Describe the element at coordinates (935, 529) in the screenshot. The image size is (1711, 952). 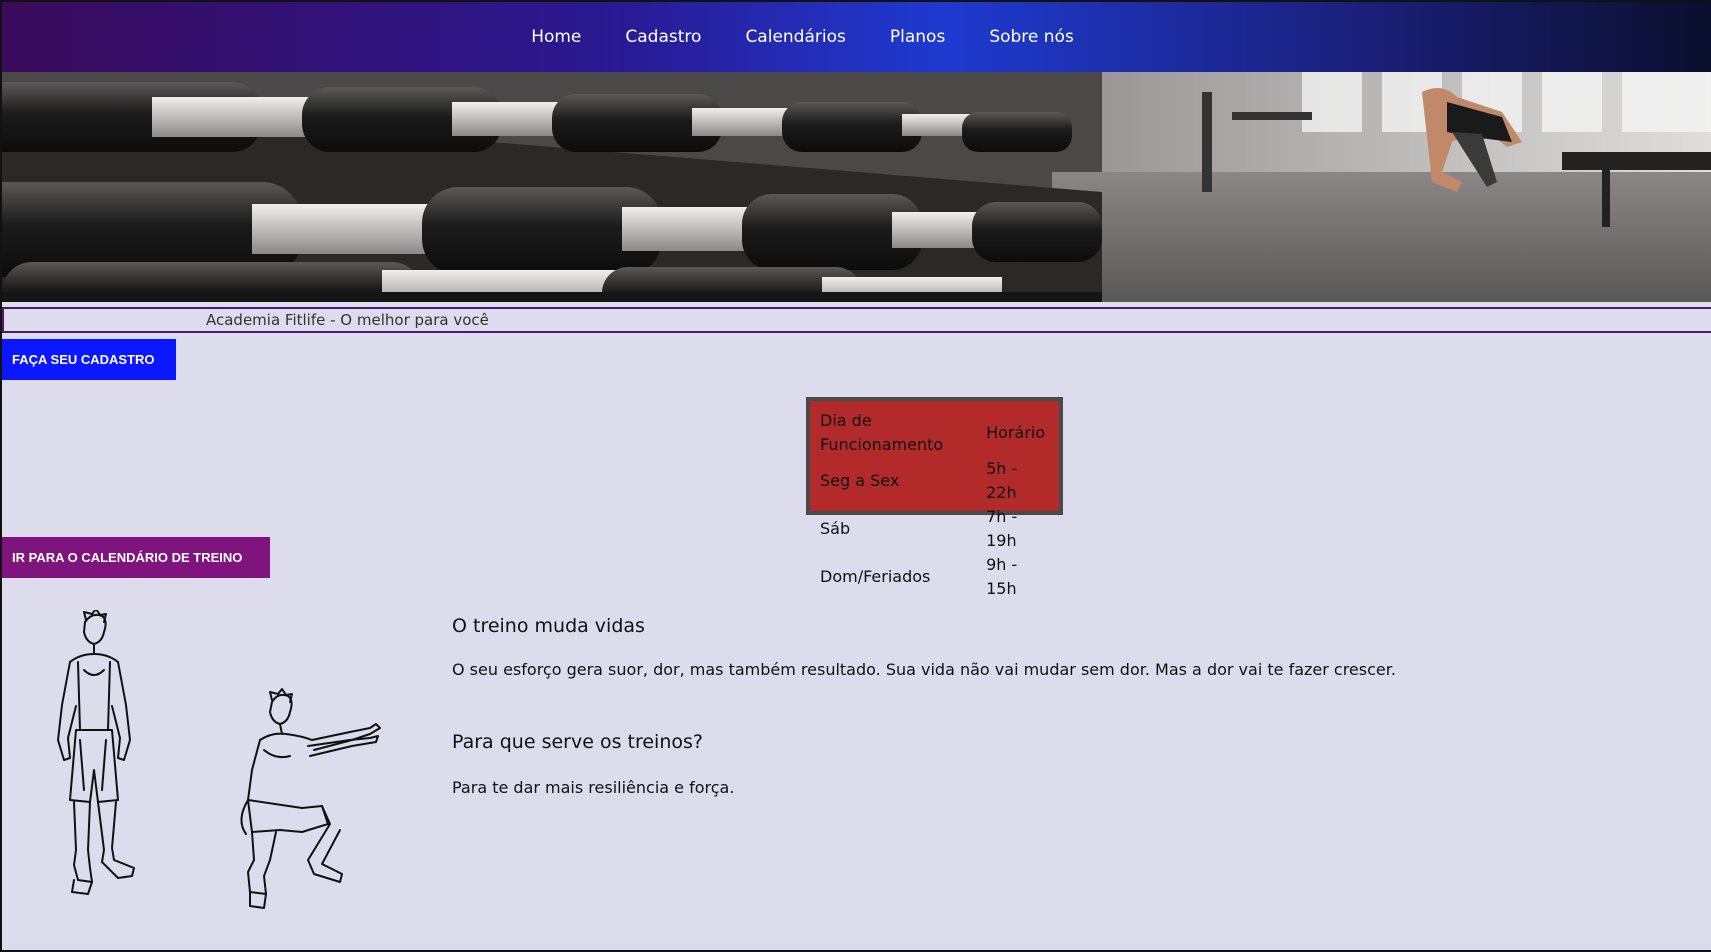
I see `hours-row: Sáb 7h - 19h` at that location.